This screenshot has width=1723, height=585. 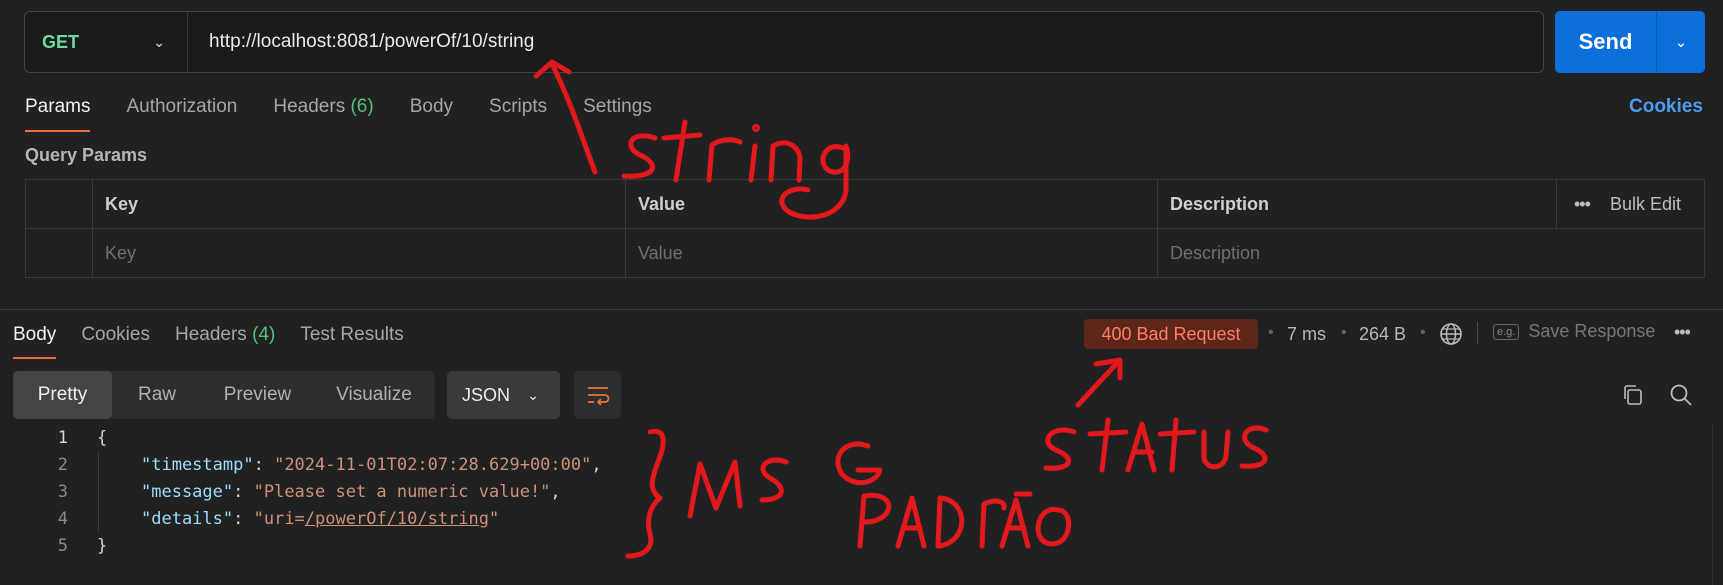 I want to click on tab-authorization: Authorization, so click(x=181, y=114).